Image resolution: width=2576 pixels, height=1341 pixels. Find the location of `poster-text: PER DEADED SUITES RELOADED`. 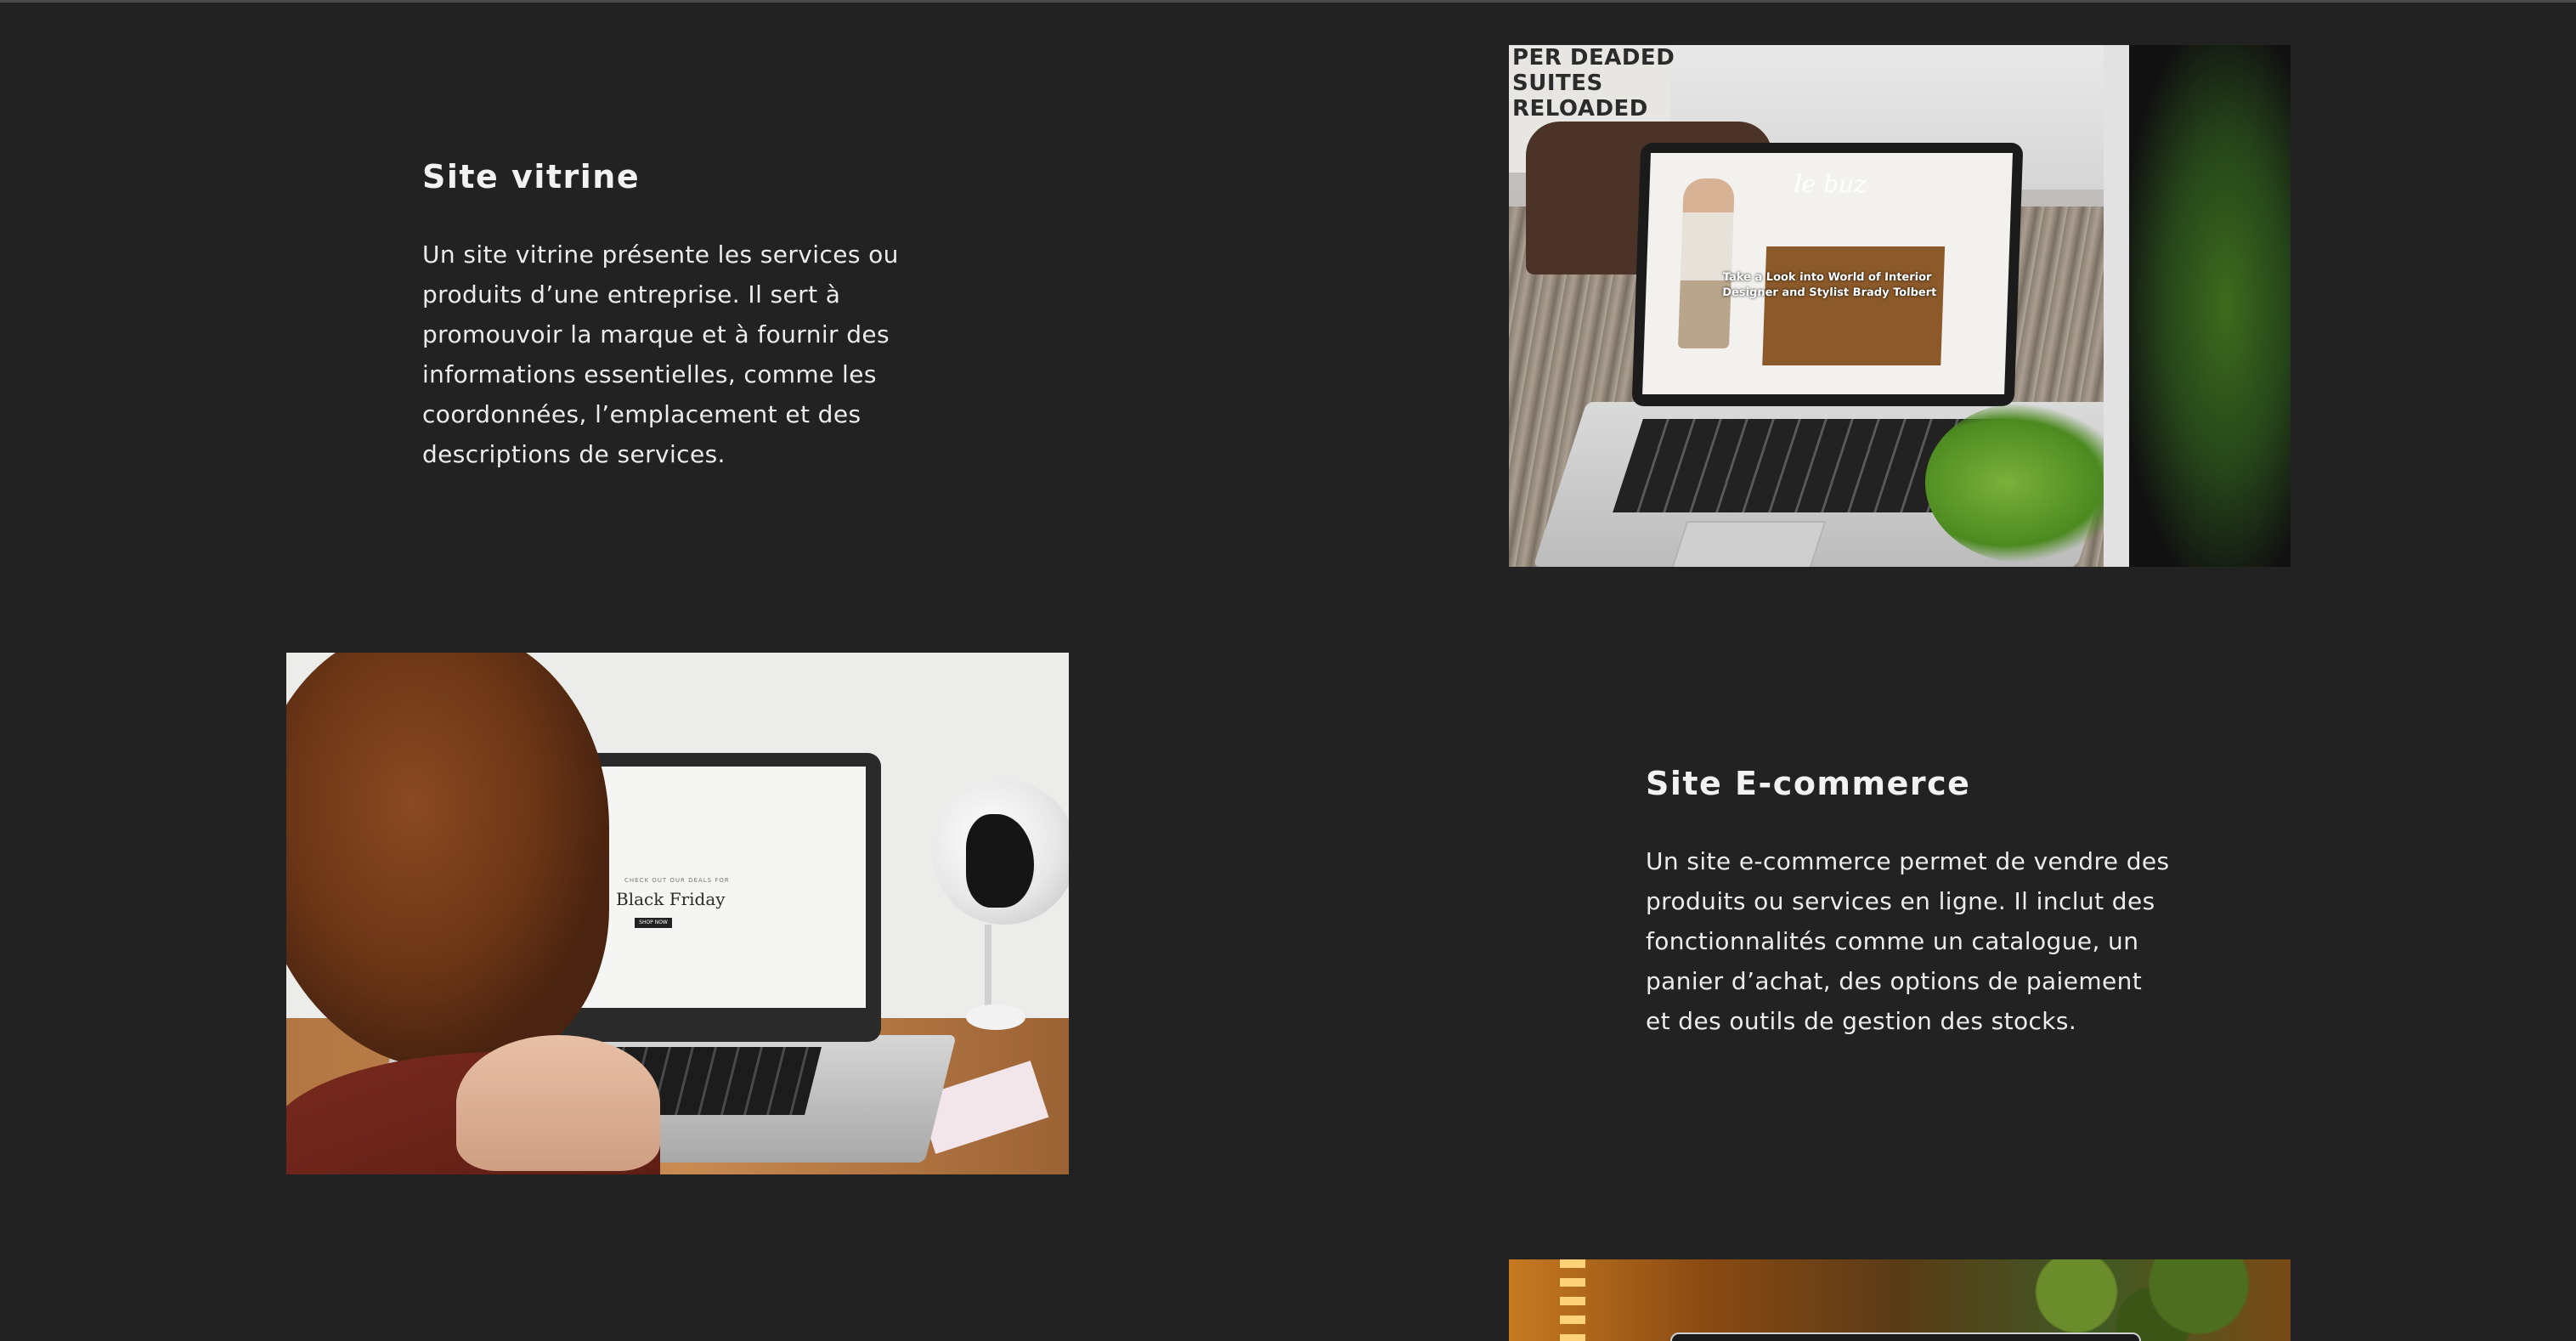

poster-text: PER DEADED SUITES RELOADED is located at coordinates (1593, 83).